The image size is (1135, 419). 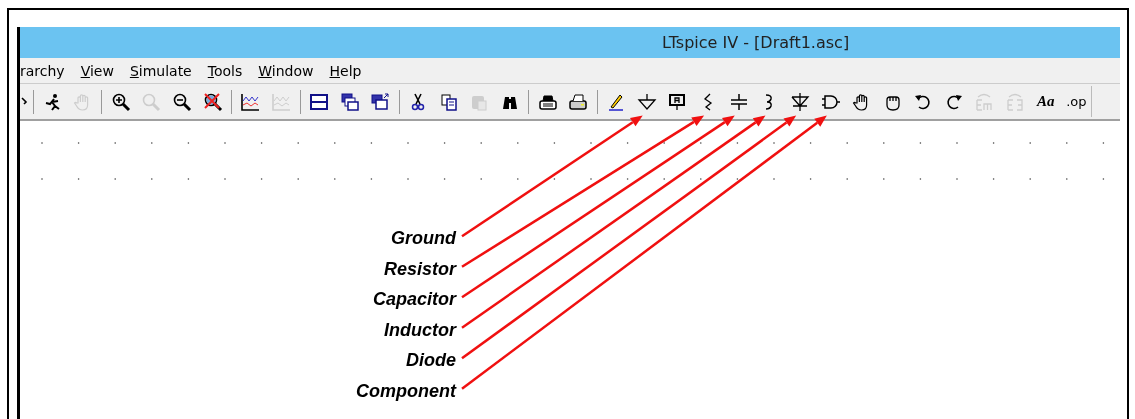 What do you see at coordinates (423, 238) in the screenshot?
I see `callout-label: Ground` at bounding box center [423, 238].